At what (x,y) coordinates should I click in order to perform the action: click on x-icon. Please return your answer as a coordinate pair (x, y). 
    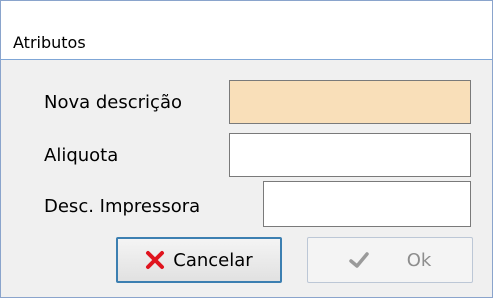
    Looking at the image, I should click on (155, 260).